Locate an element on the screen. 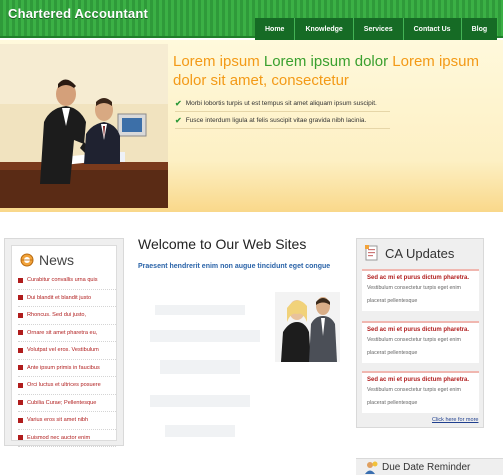 This screenshot has height=475, width=503. news-item-label: Euismod nec auctor enim is located at coordinates (59, 437).